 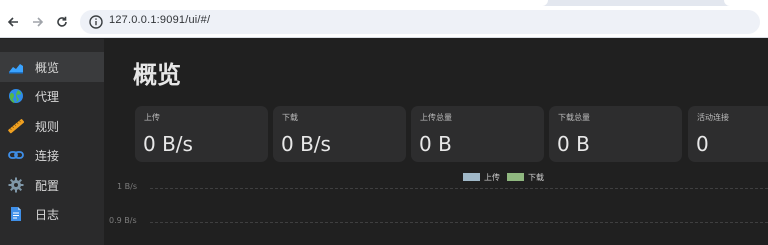 What do you see at coordinates (47, 67) in the screenshot?
I see `sidebar-item-label: 概览` at bounding box center [47, 67].